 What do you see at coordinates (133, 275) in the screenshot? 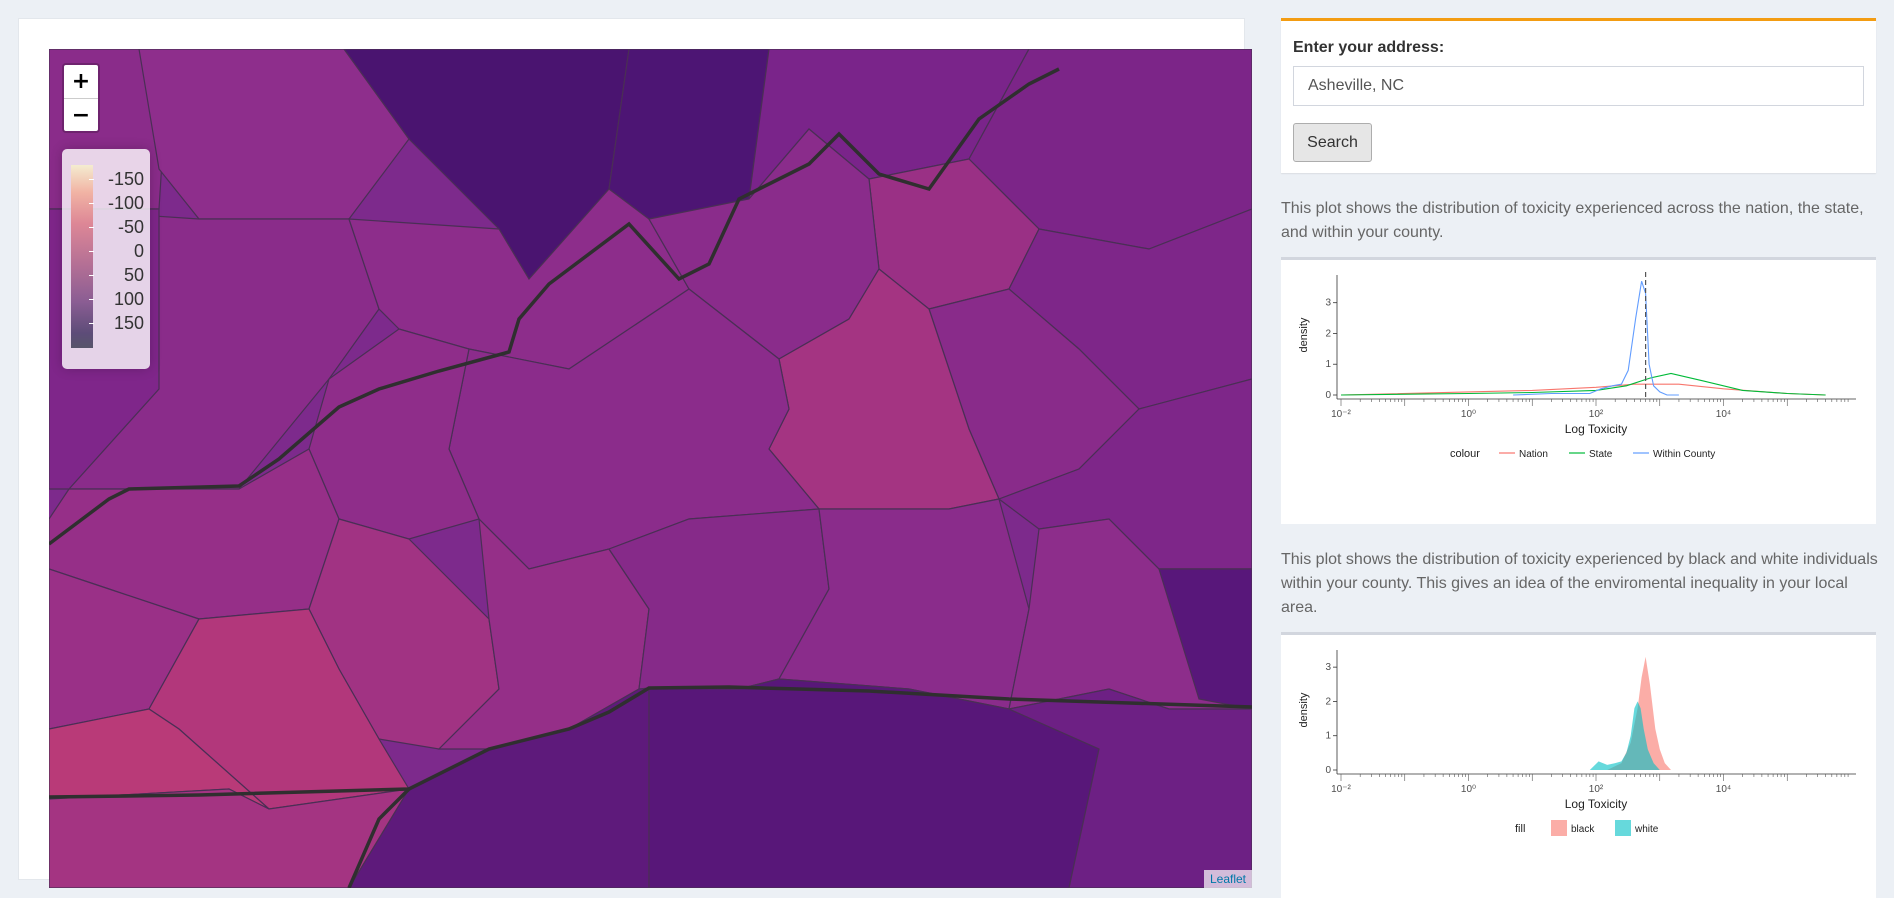
I see `legend-label: 50` at bounding box center [133, 275].